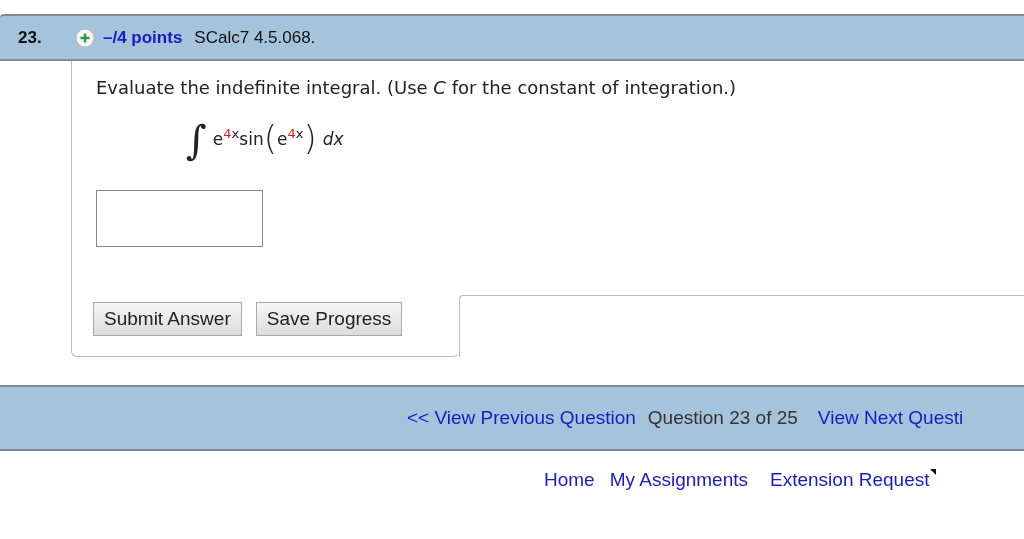  Describe the element at coordinates (30, 37) in the screenshot. I see `question-number: 23.` at that location.